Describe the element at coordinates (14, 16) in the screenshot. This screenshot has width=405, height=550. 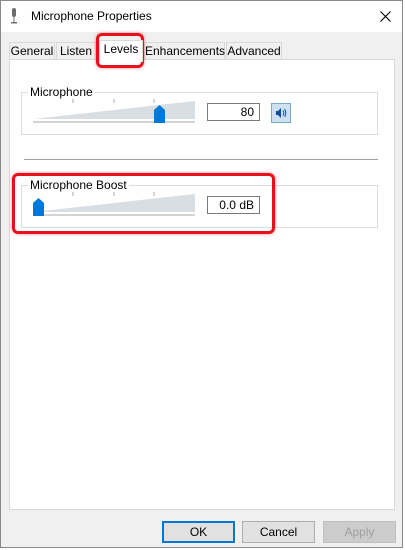
I see `microphone-icon` at that location.